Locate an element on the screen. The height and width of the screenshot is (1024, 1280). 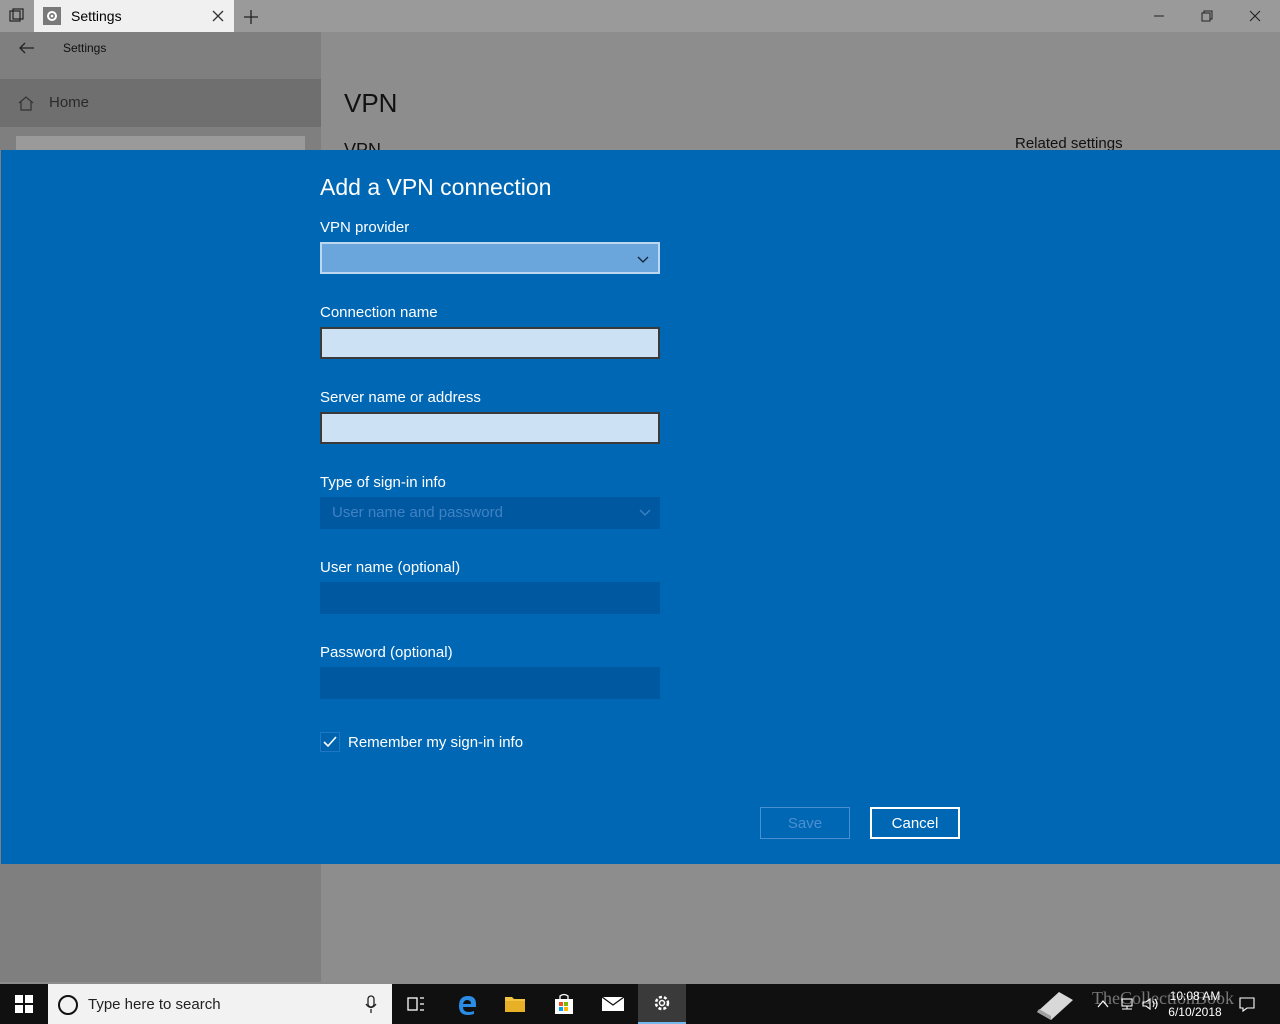
clock: 10:08 AM 6/10/2018 is located at coordinates (1195, 1004).